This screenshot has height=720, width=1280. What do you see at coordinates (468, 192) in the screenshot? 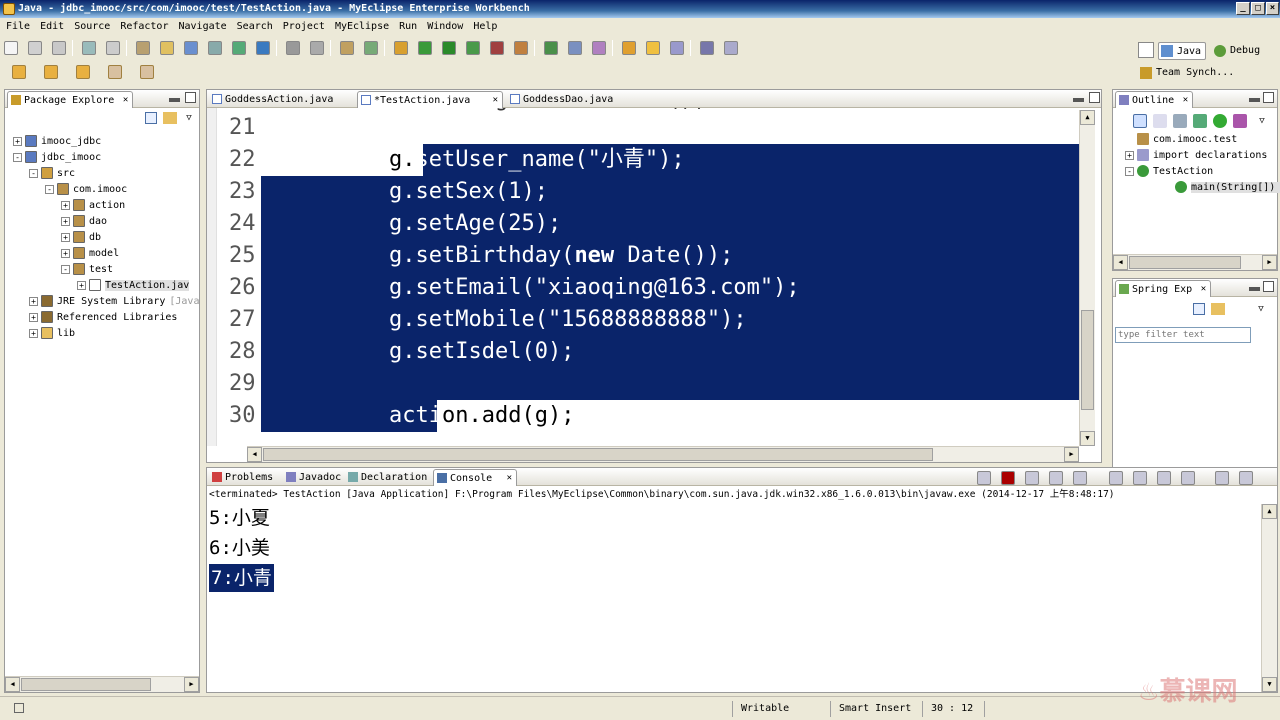
I see `code-line: g.setSex(1);` at bounding box center [468, 192].